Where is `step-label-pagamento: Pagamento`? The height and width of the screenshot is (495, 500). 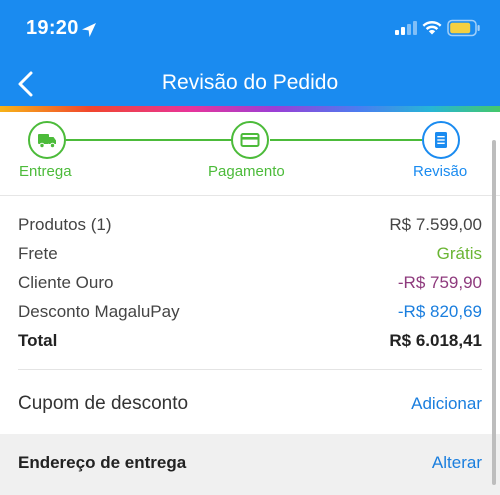
step-label-pagamento: Pagamento is located at coordinates (246, 171).